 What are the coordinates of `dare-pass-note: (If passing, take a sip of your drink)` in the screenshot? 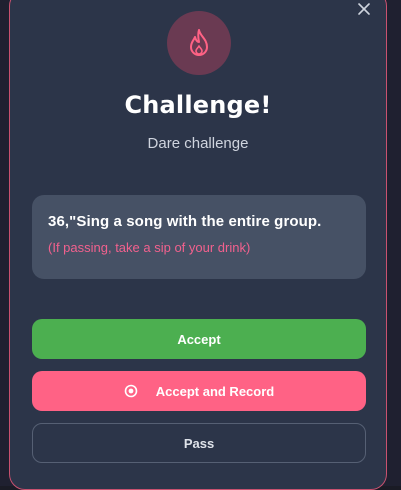 It's located at (149, 247).